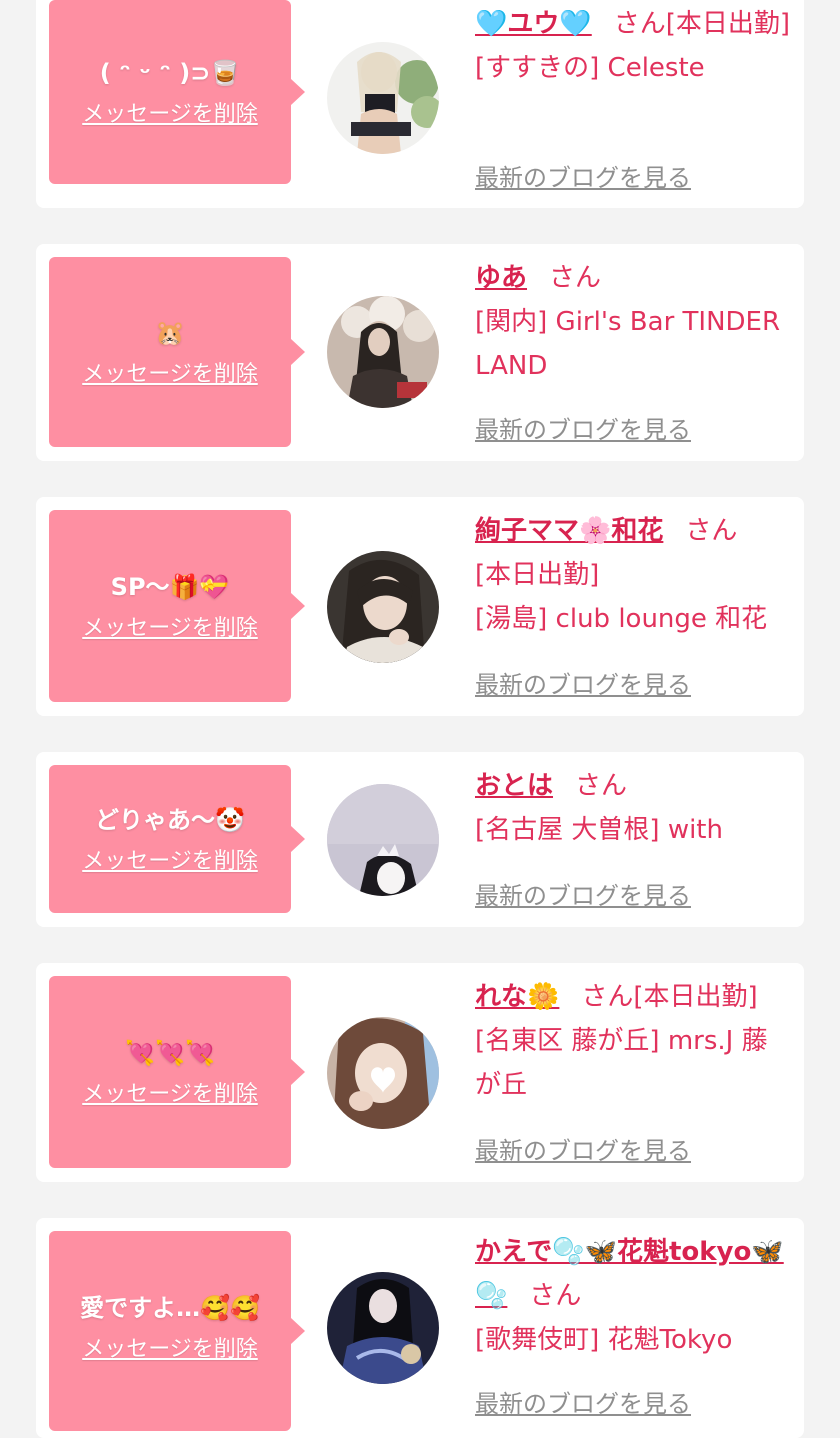 This screenshot has width=840, height=1438. I want to click on message-text: 🐹, so click(170, 333).